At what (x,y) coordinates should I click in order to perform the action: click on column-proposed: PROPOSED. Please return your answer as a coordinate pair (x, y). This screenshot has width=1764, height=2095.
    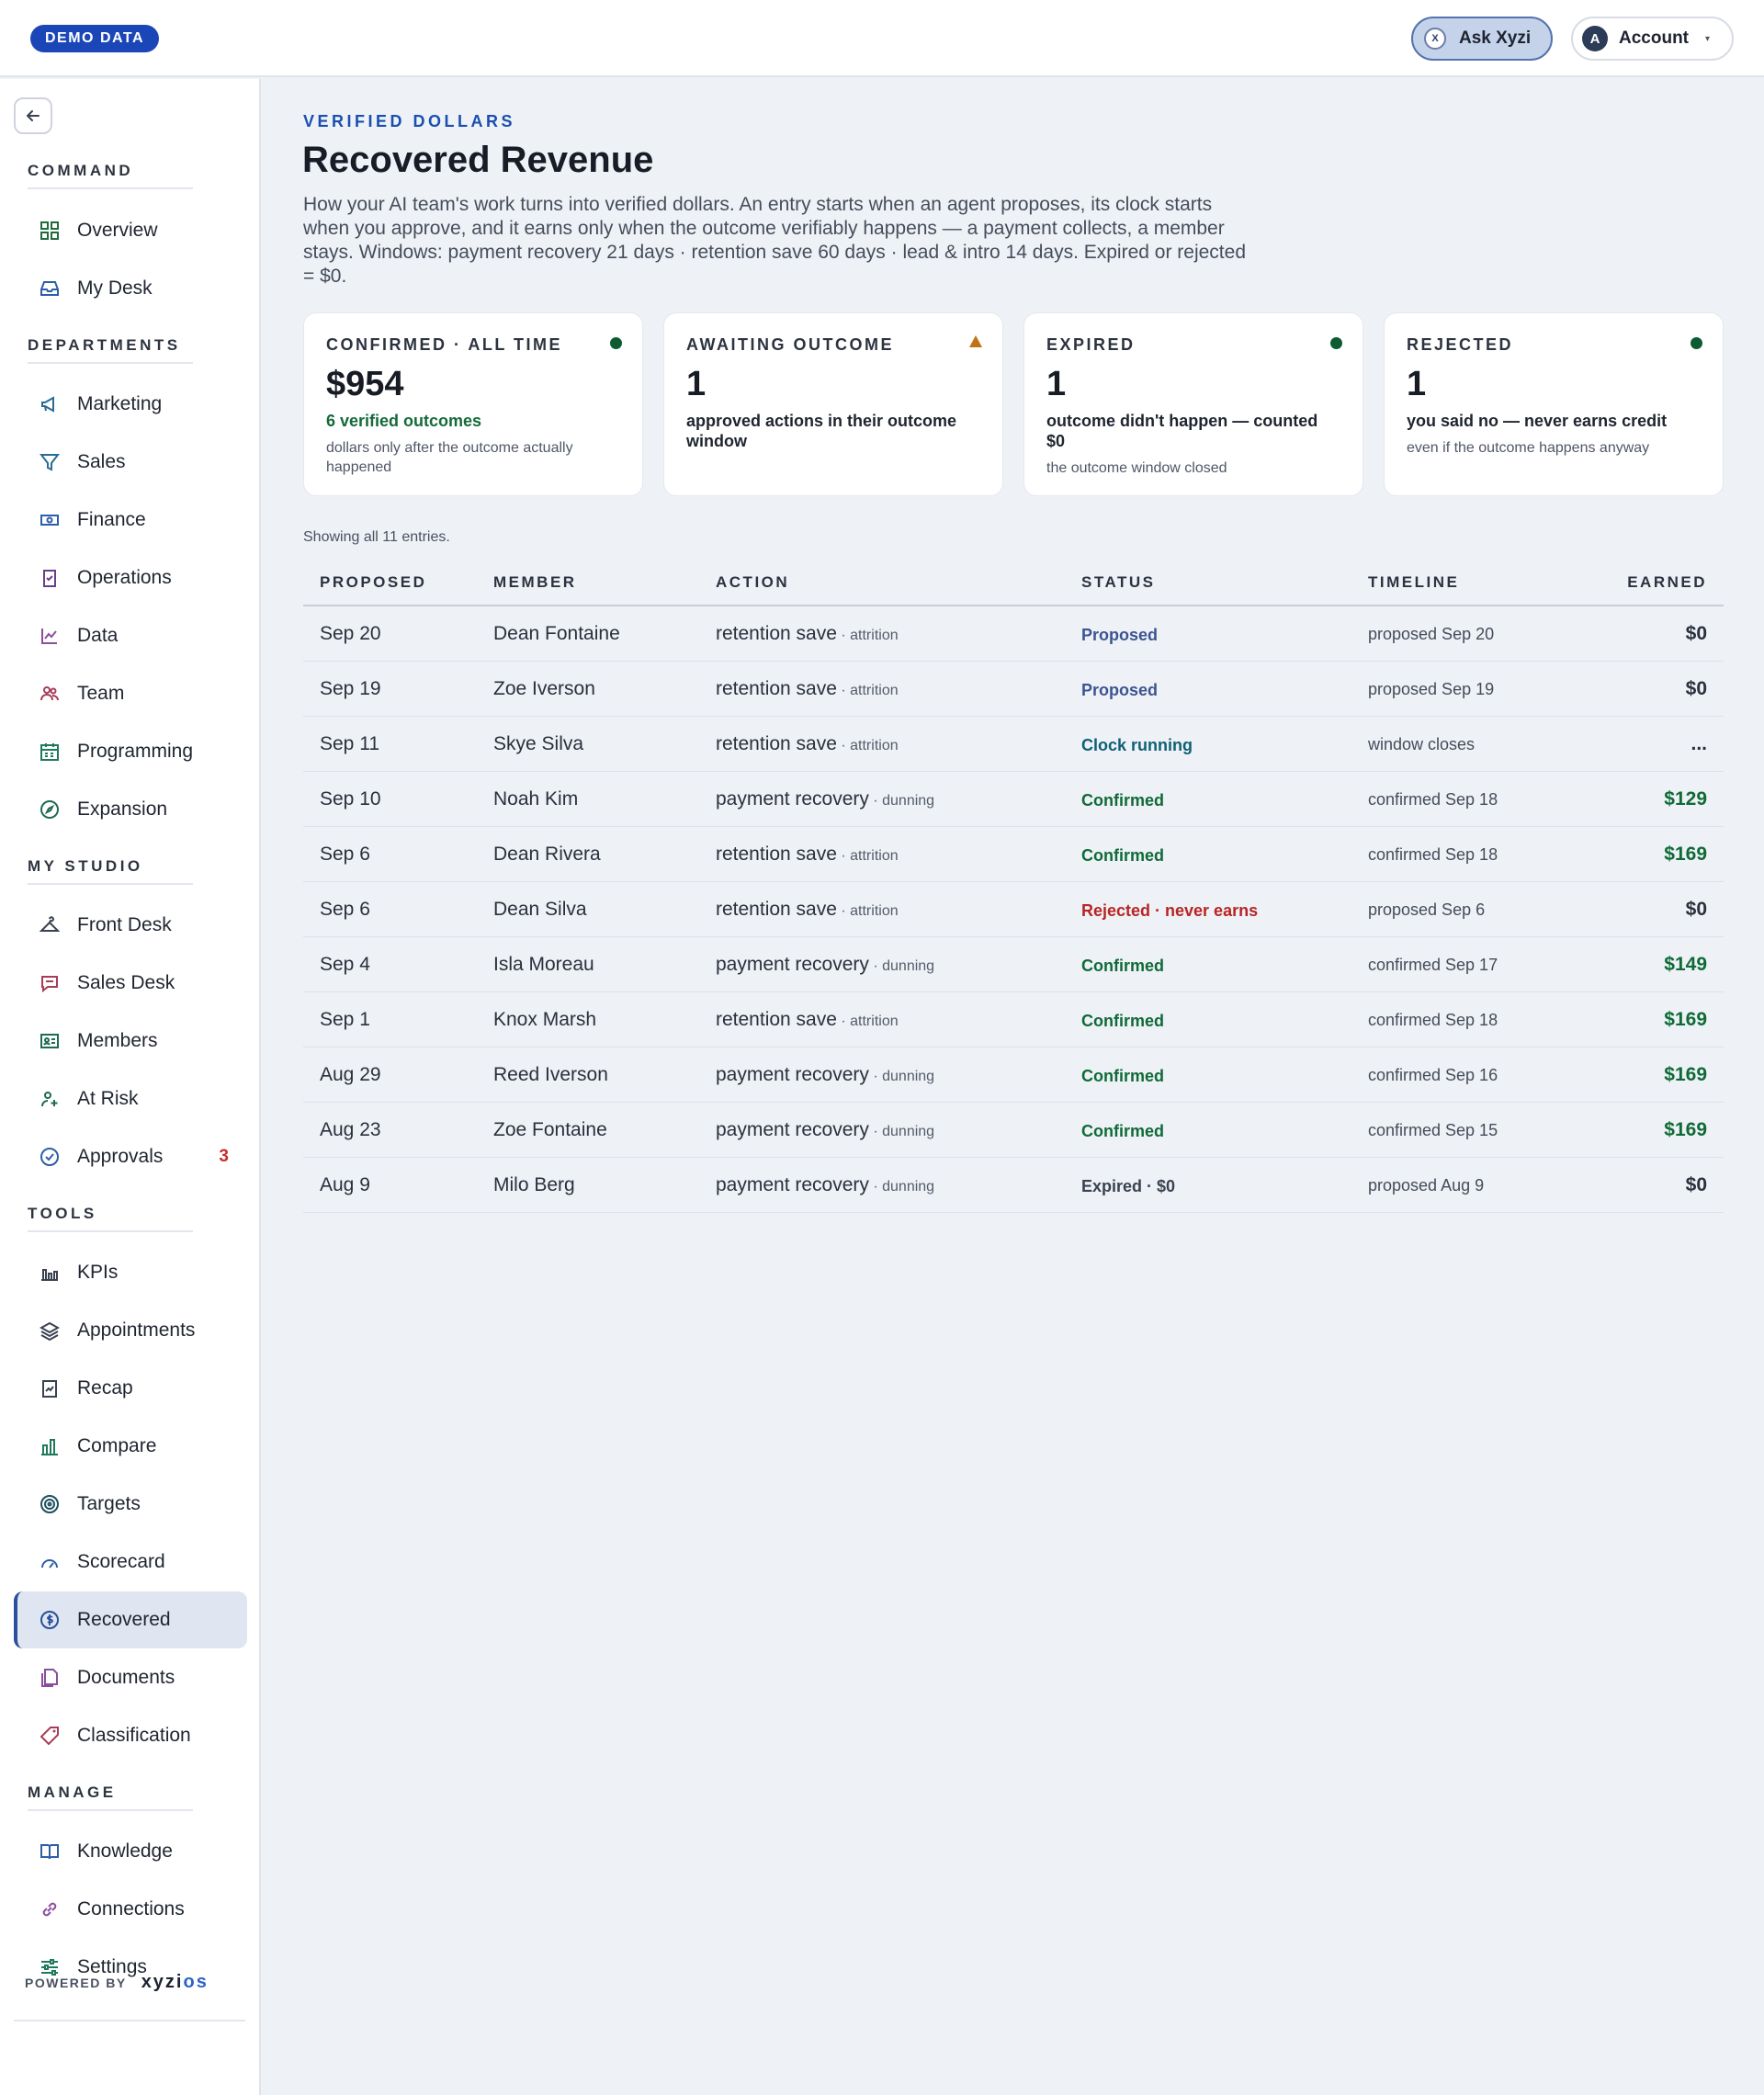
    Looking at the image, I should click on (373, 582).